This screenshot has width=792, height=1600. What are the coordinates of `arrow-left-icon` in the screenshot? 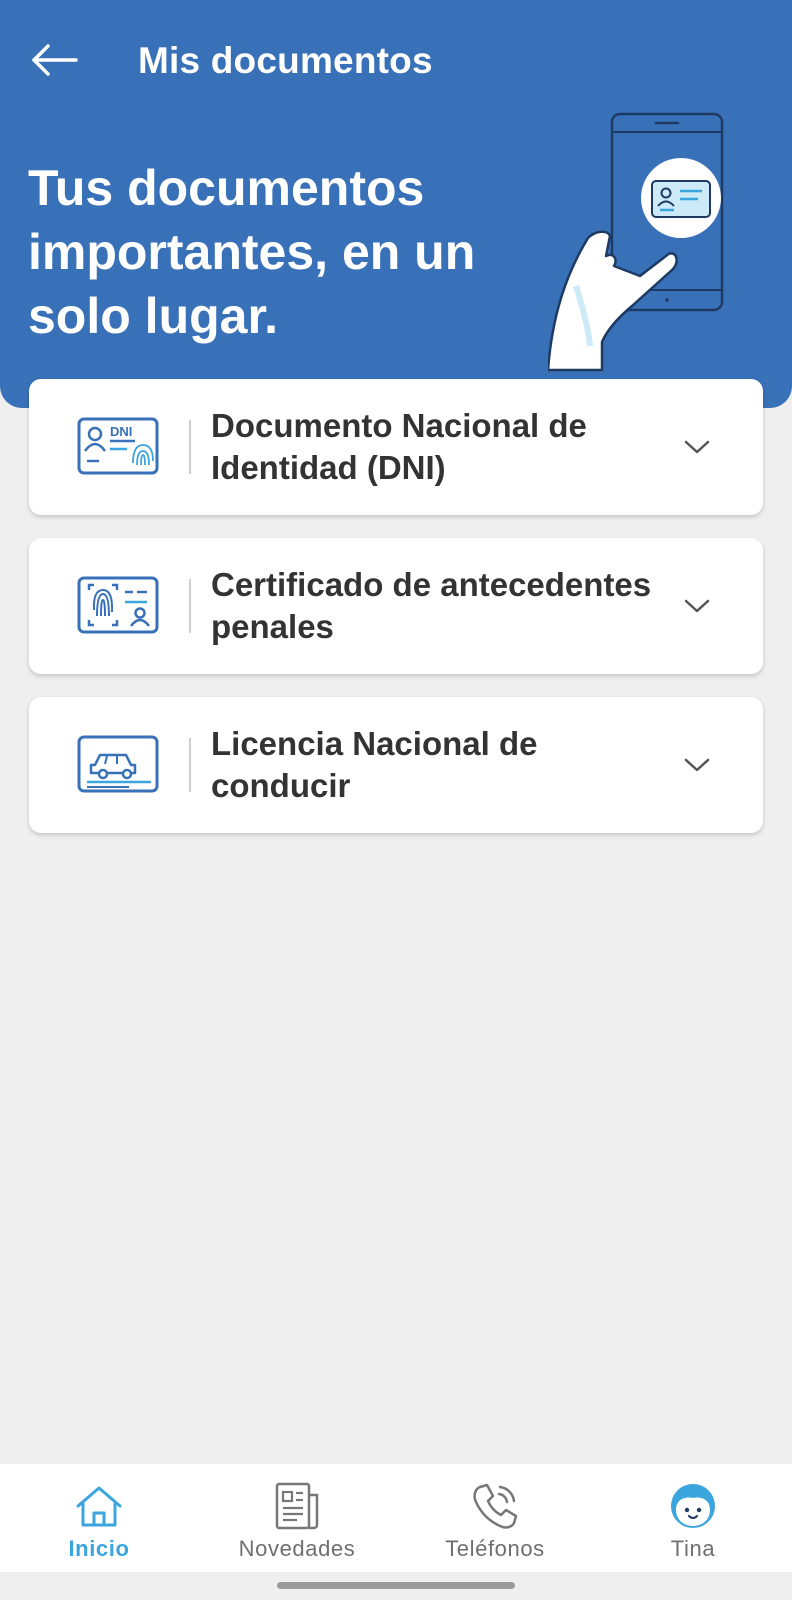 It's located at (55, 60).